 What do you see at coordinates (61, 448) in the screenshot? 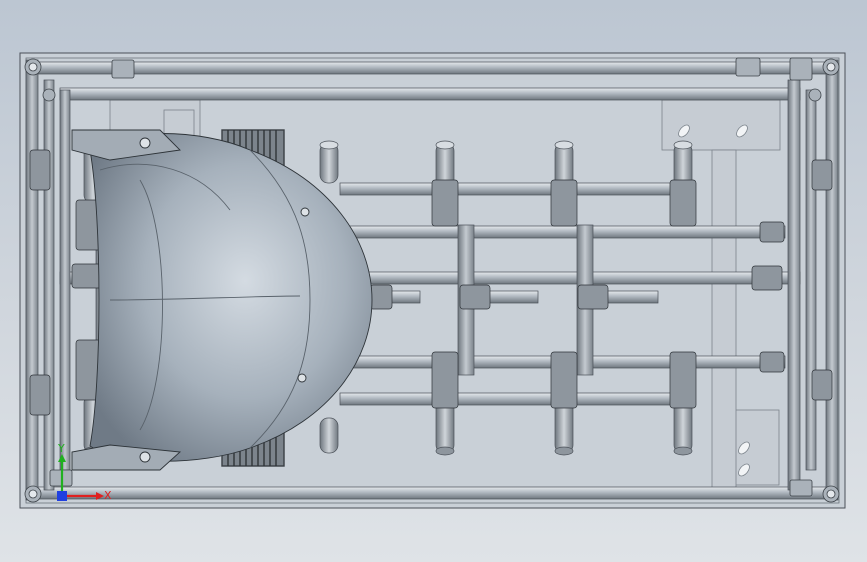
I see `triad-y-label: Y` at bounding box center [61, 448].